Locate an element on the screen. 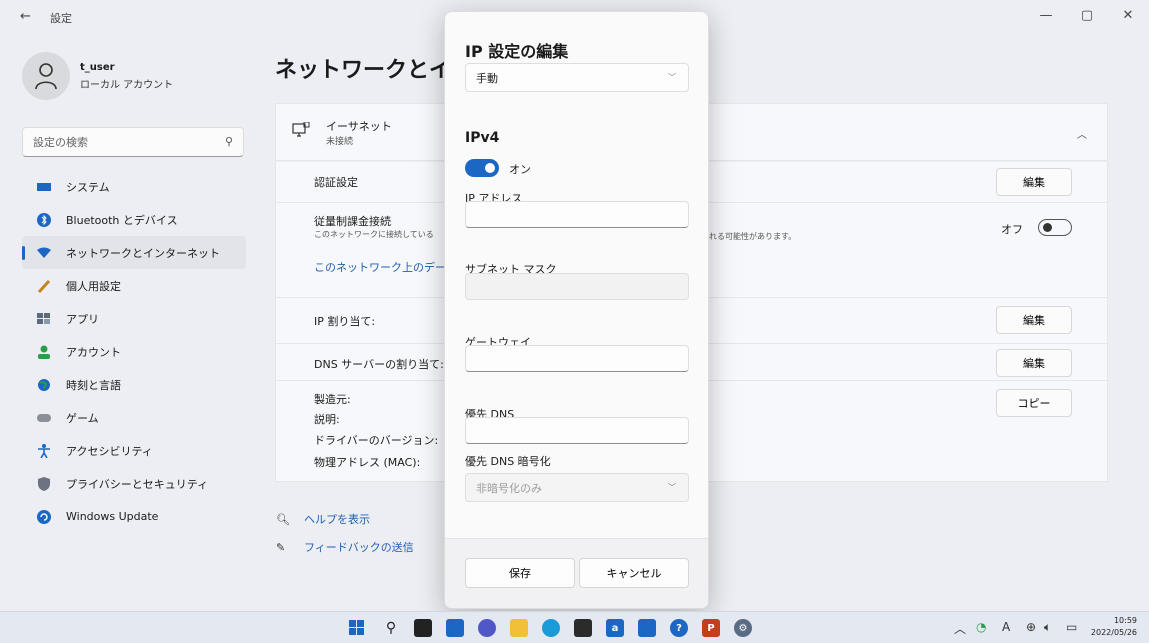 This screenshot has height=643, width=1149. ip-address-input is located at coordinates (577, 214).